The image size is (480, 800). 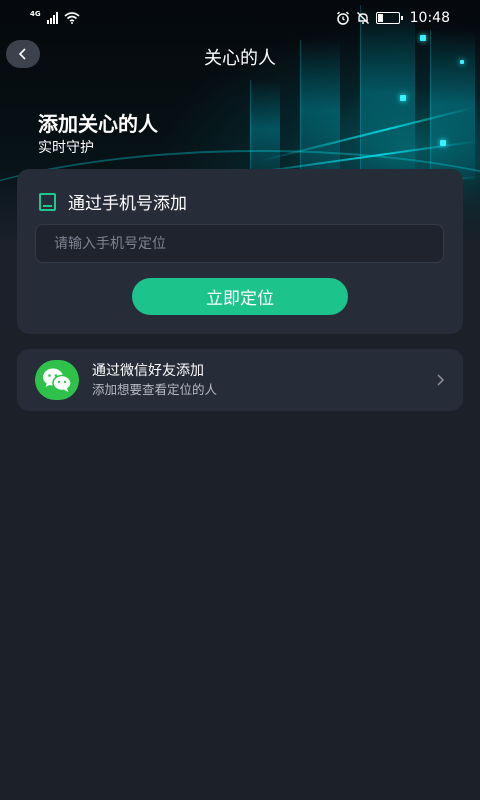 What do you see at coordinates (154, 380) in the screenshot?
I see `wechat-text: 通过微信好友添加 添加想要查看定位的人` at bounding box center [154, 380].